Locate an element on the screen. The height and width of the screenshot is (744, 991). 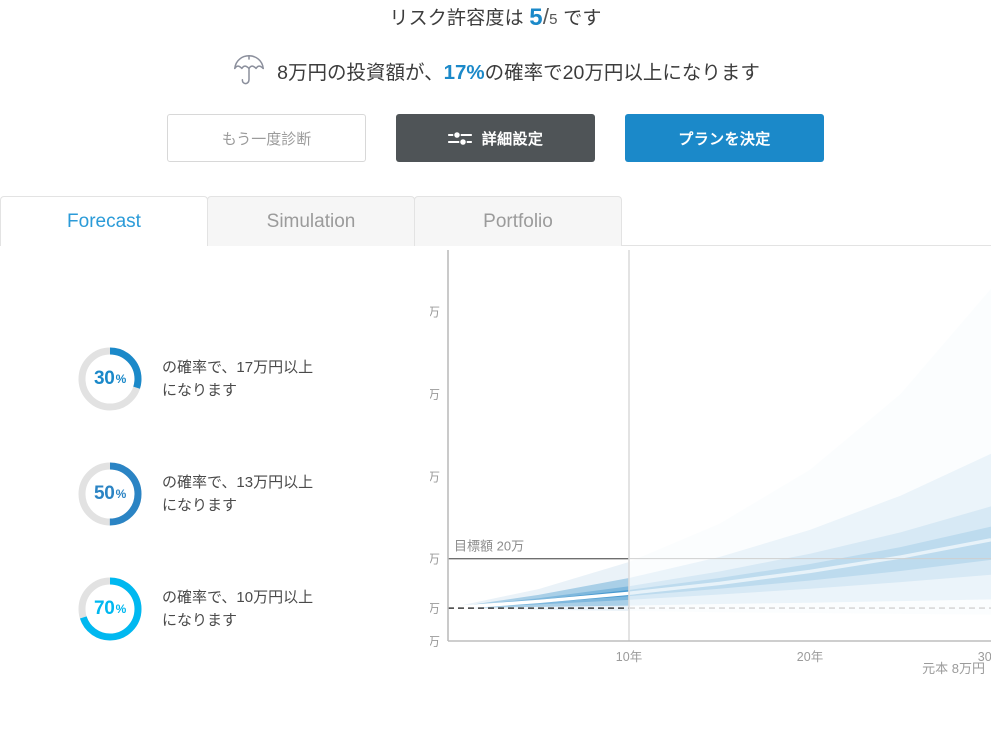
risk-value: 5 is located at coordinates (536, 17).